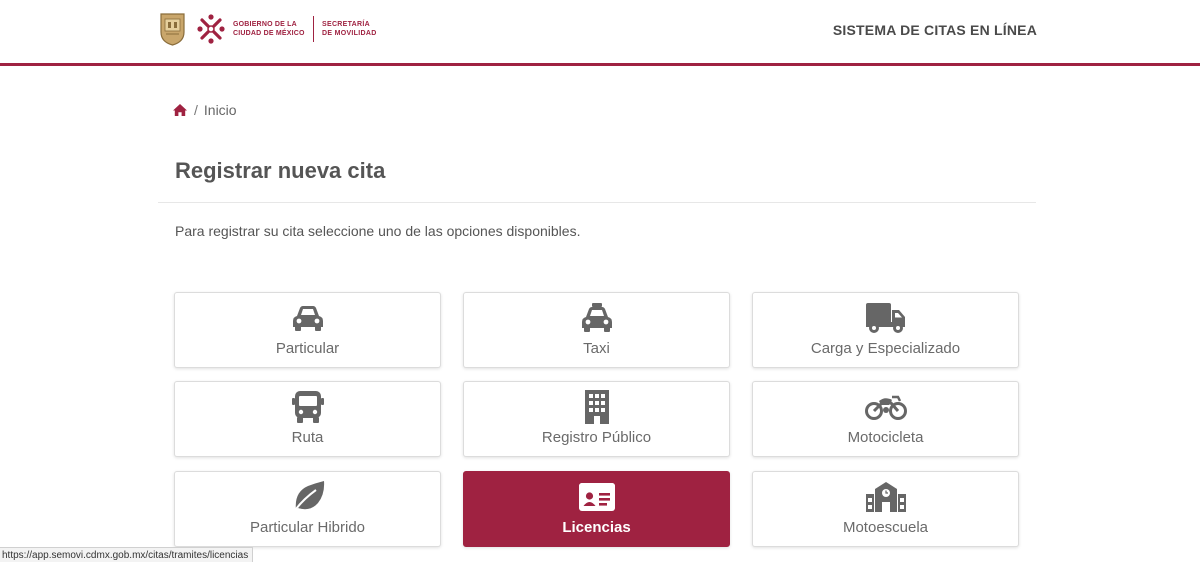 This screenshot has width=1200, height=562. What do you see at coordinates (308, 407) in the screenshot?
I see `bus-icon` at bounding box center [308, 407].